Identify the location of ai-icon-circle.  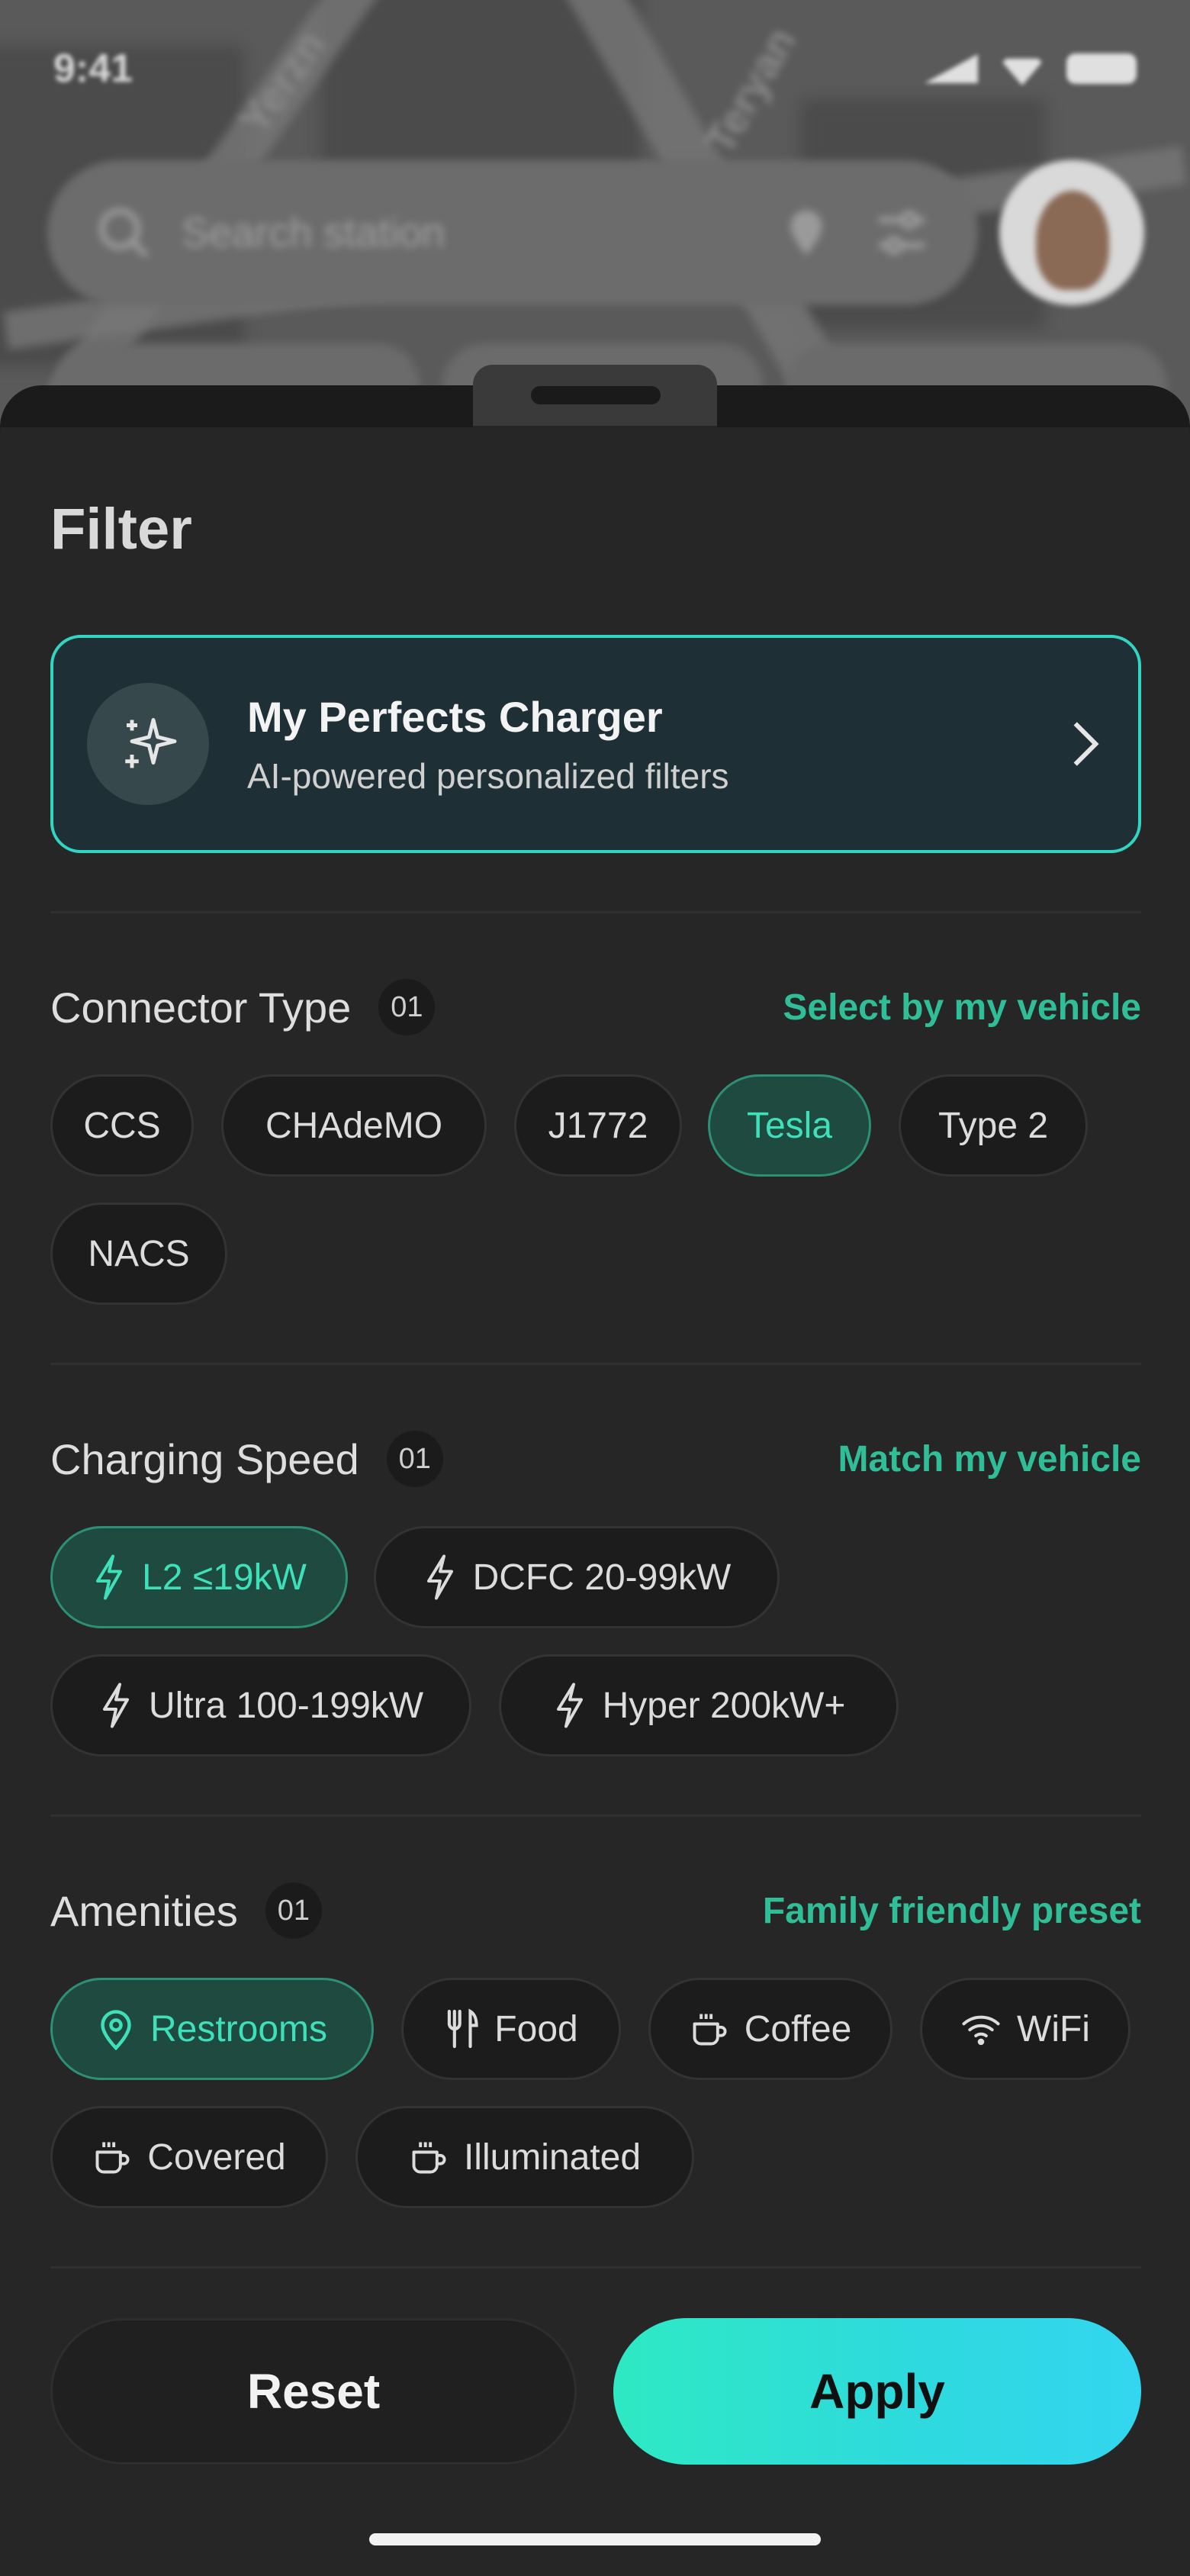
(148, 744).